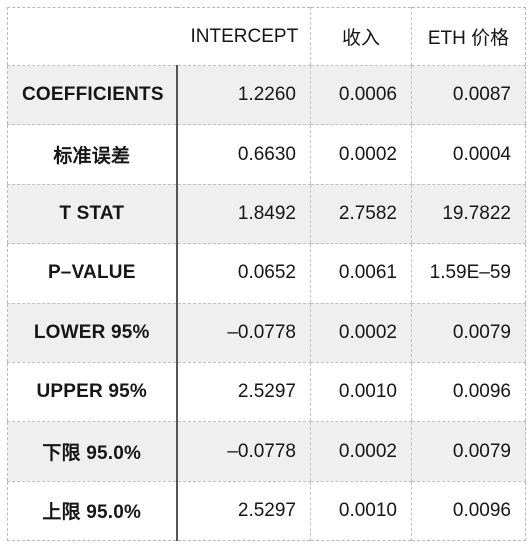 Image resolution: width=532 pixels, height=548 pixels. I want to click on table-row: LOWER 95% –0.0778 0.0002 0.0079, so click(266, 333).